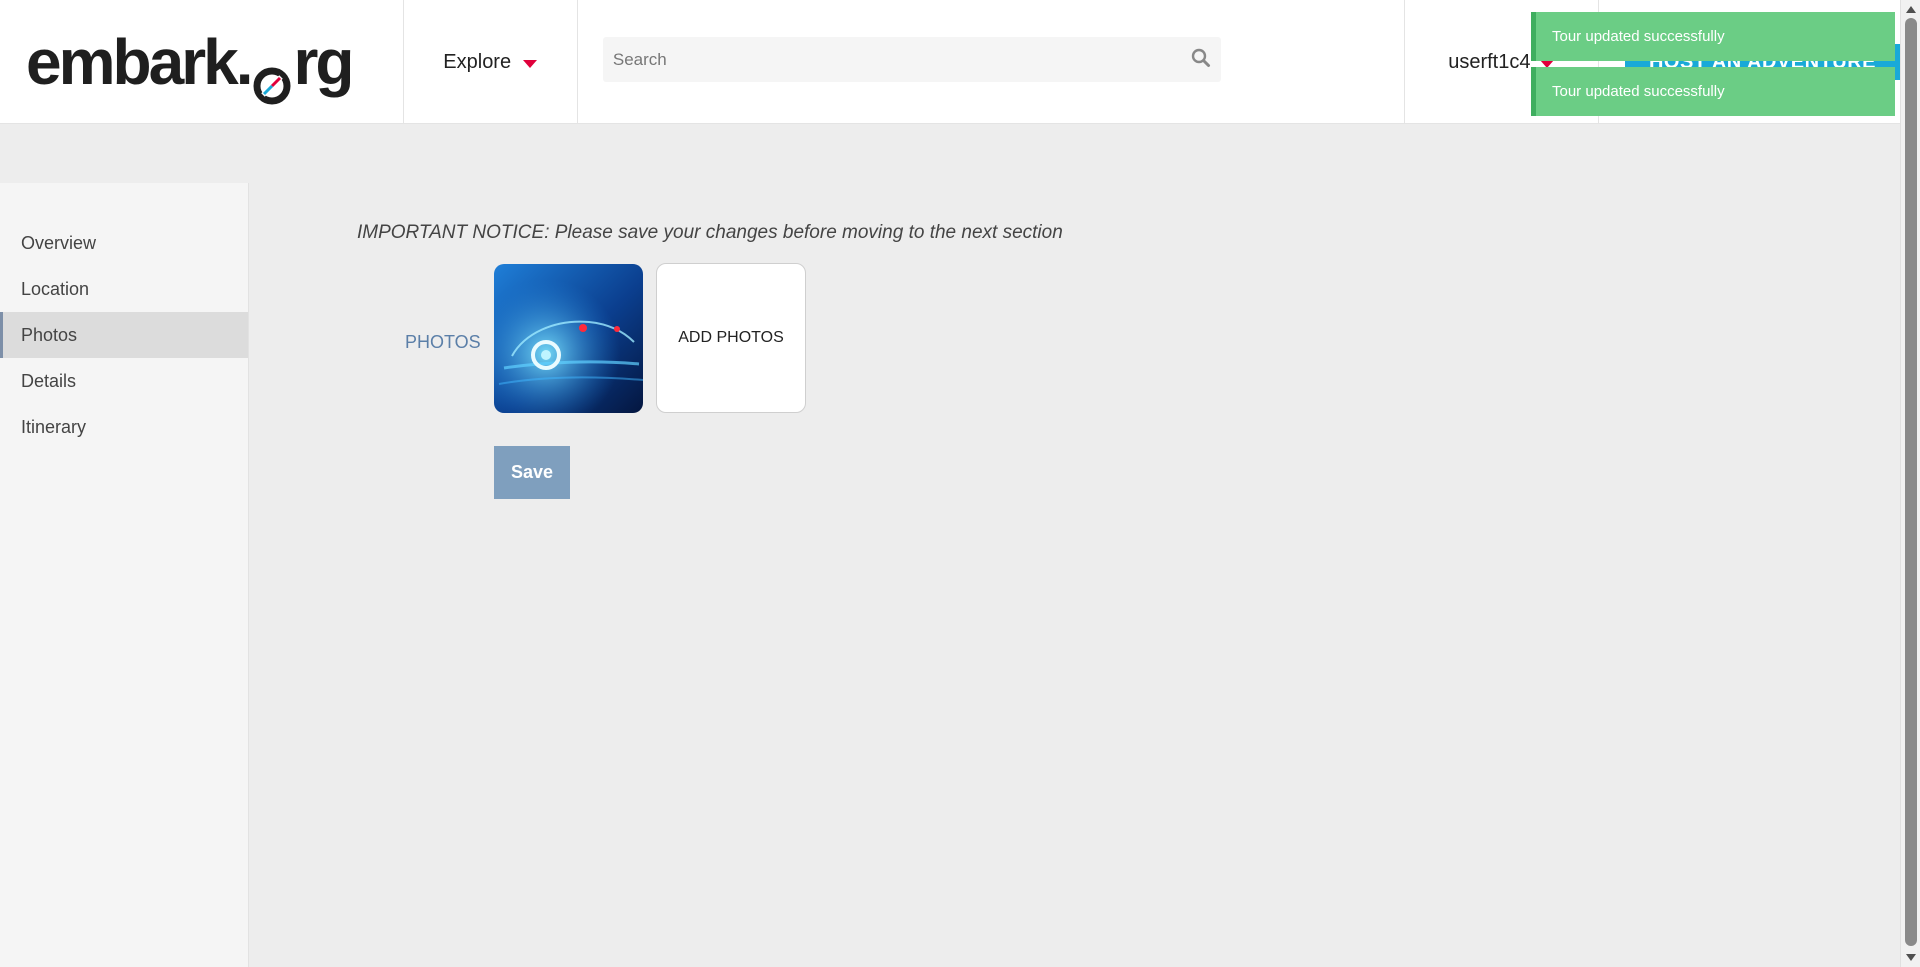 The width and height of the screenshot is (1920, 967). I want to click on site-logo: embark. rg, so click(190, 65).